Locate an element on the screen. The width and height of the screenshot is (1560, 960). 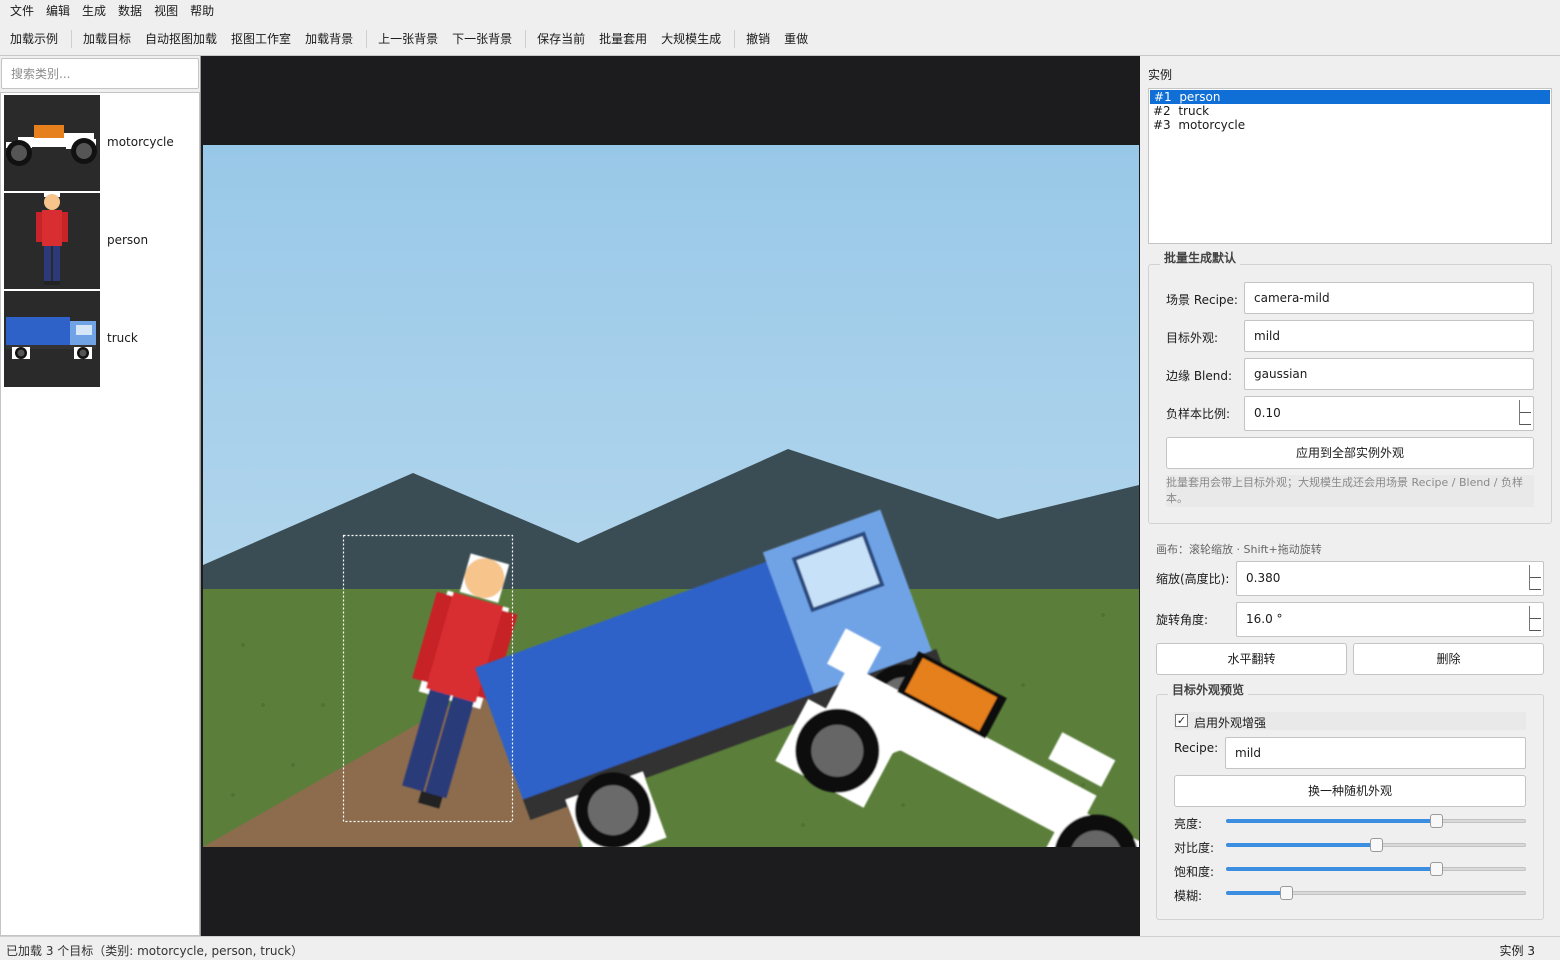
negative-ratio-spinbox: 0.10 is located at coordinates (1389, 413).